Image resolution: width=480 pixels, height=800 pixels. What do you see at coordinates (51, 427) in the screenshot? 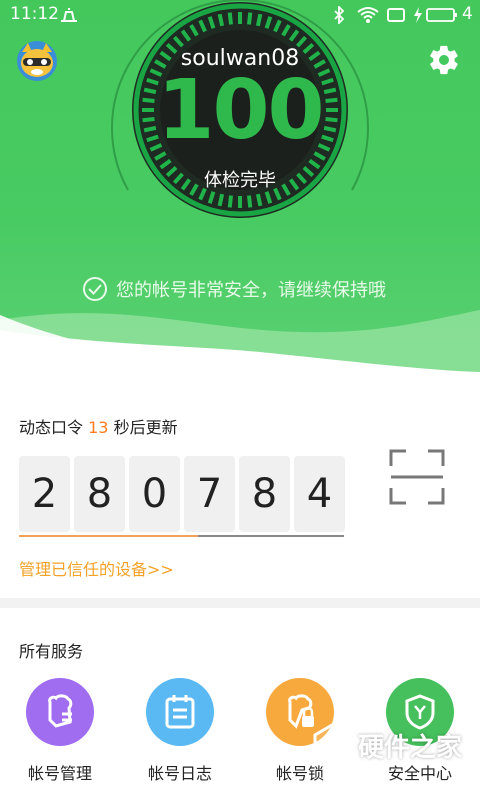
I see `token-title-prefix: 动态口令` at bounding box center [51, 427].